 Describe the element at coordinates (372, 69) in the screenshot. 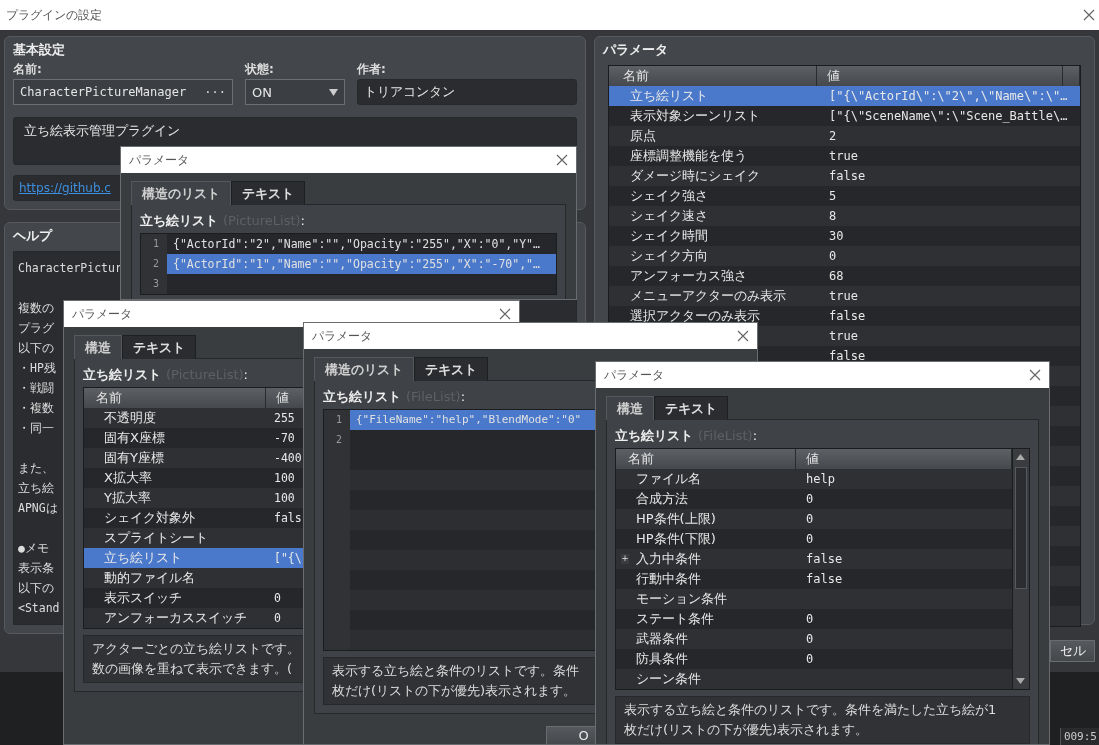

I see `field-label: 作者:` at that location.